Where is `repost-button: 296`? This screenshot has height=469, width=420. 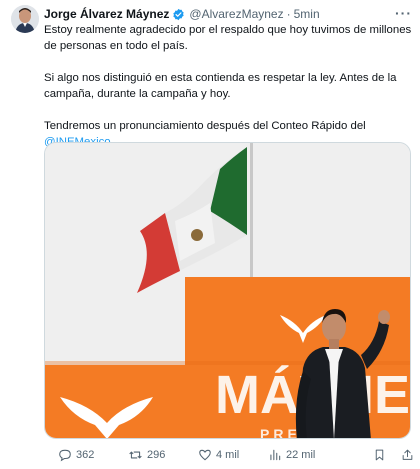 repost-button: 296 is located at coordinates (146, 455).